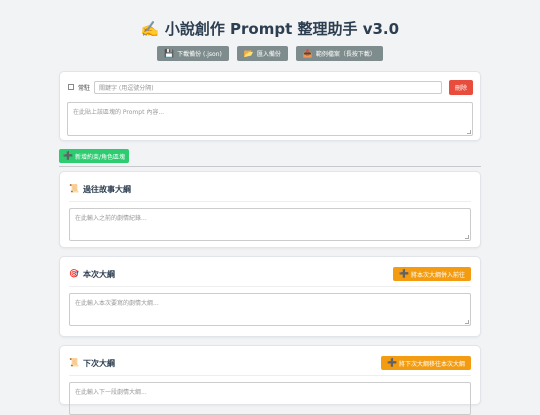 This screenshot has width=540, height=415. I want to click on move-next-outline-label: 將下次大綱移往本次大綱, so click(431, 364).